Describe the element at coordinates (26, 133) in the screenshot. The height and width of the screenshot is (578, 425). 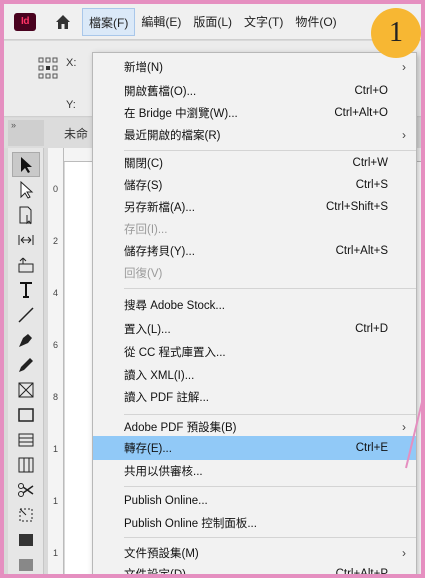
I see `collapse-panel-button: »` at that location.